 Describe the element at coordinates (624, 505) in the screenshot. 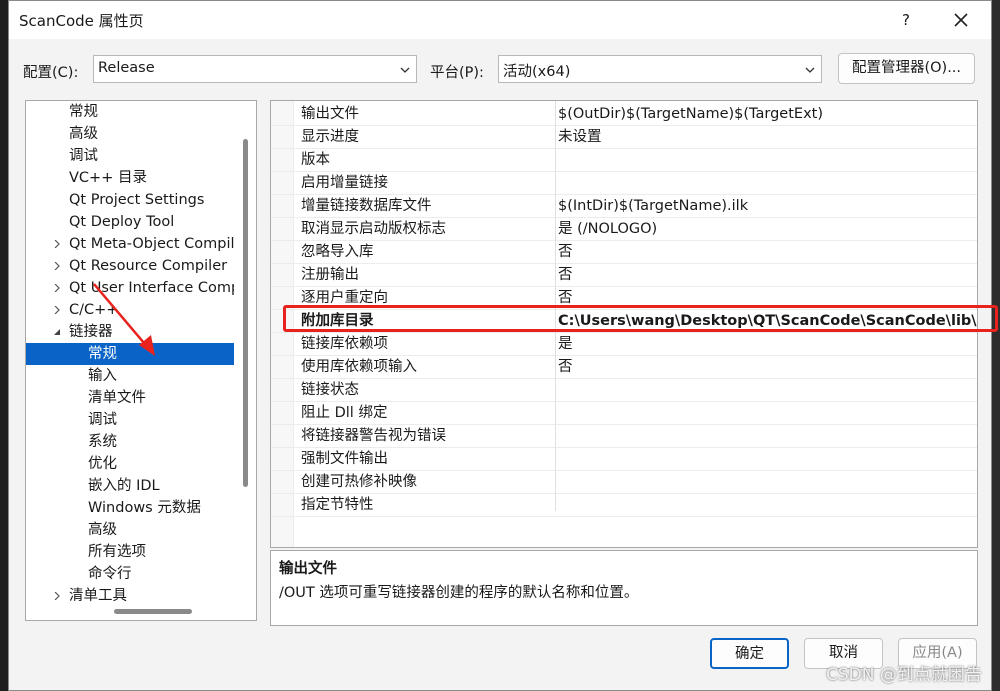

I see `property-row: 指定节特性` at that location.